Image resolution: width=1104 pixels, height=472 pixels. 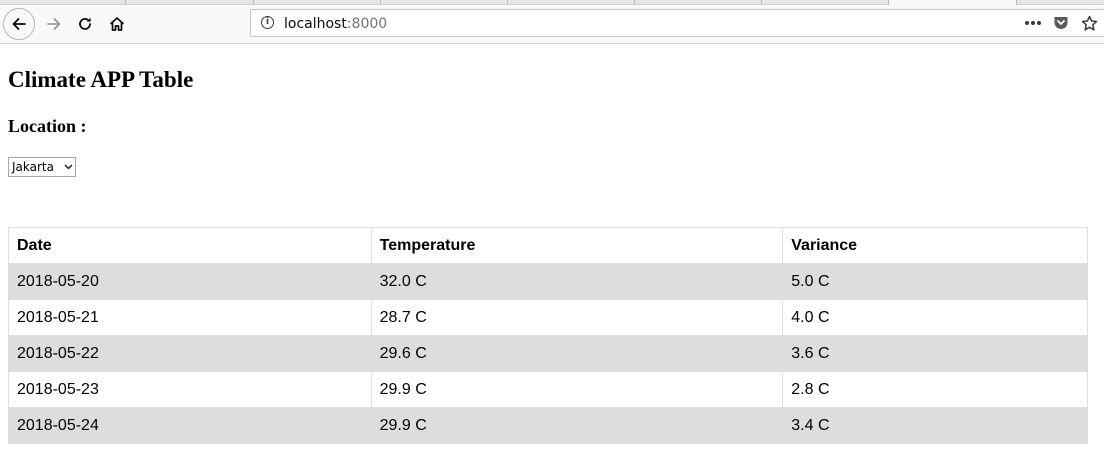 What do you see at coordinates (577, 281) in the screenshot?
I see `cell-temperature: 32.0 C` at bounding box center [577, 281].